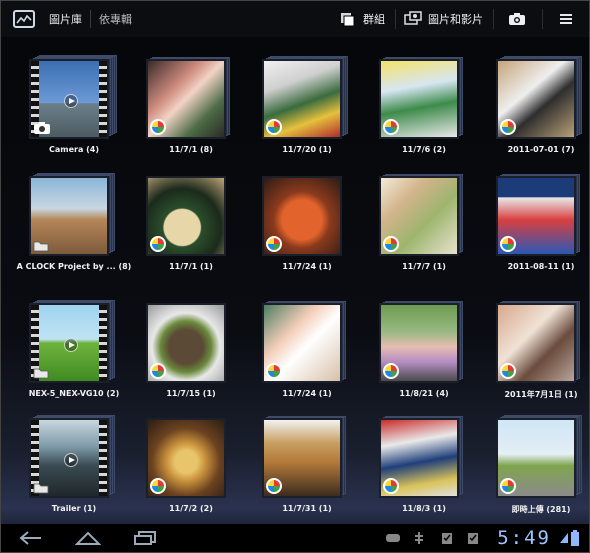 The width and height of the screenshot is (590, 553). Describe the element at coordinates (307, 393) in the screenshot. I see `album-caption: 11/7/24 (1)` at that location.